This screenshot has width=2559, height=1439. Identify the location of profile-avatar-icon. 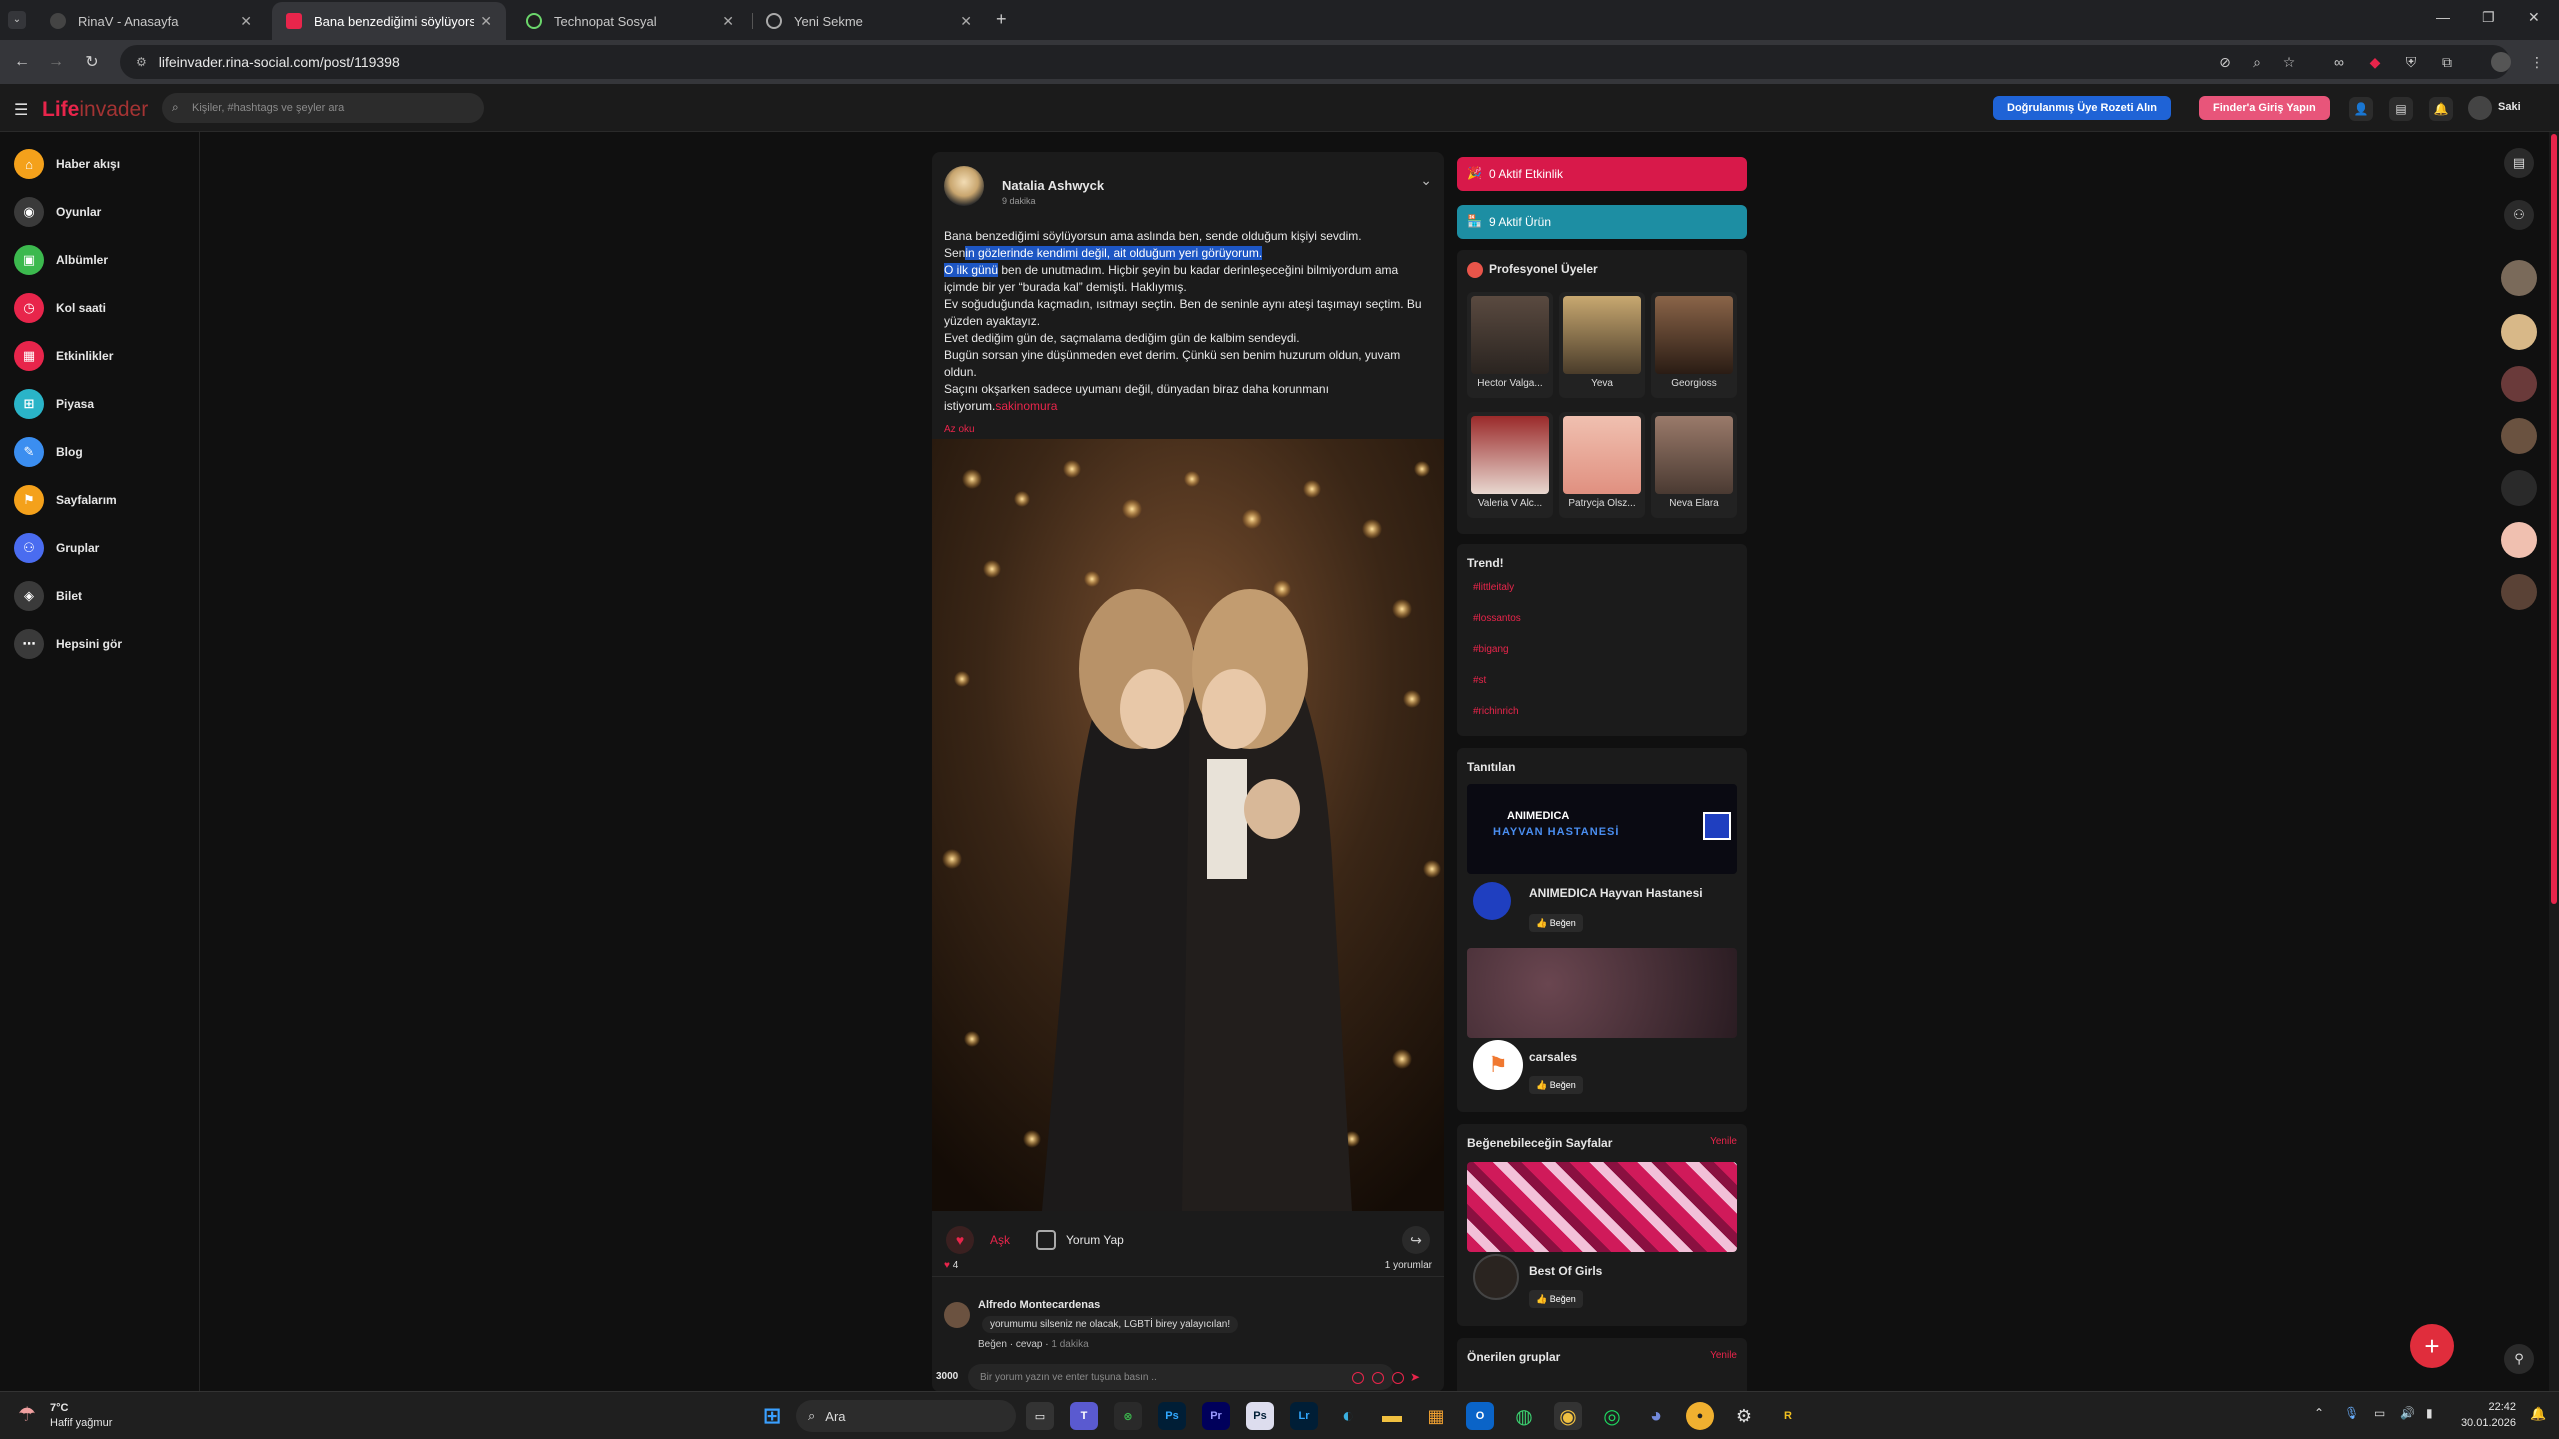
(2501, 62).